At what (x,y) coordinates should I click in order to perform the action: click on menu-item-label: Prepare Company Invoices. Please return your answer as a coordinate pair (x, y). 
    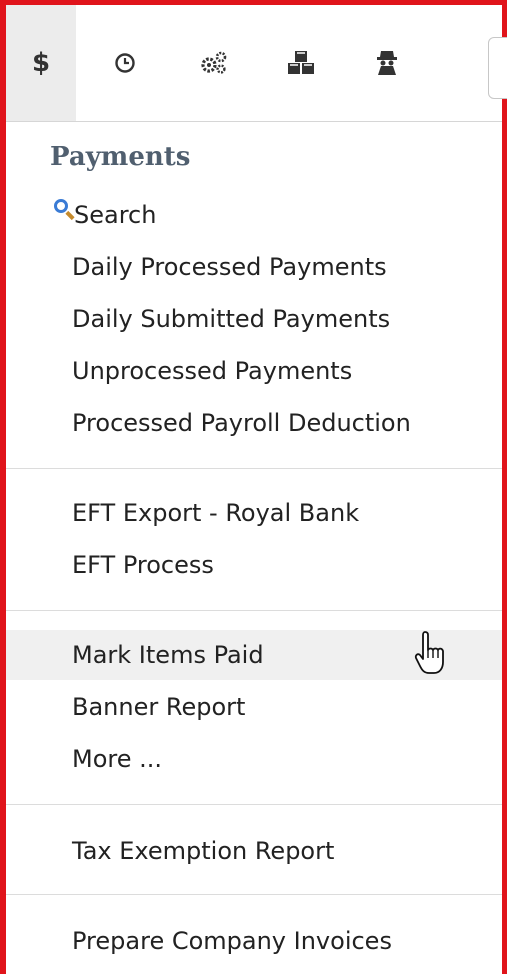
    Looking at the image, I should click on (232, 941).